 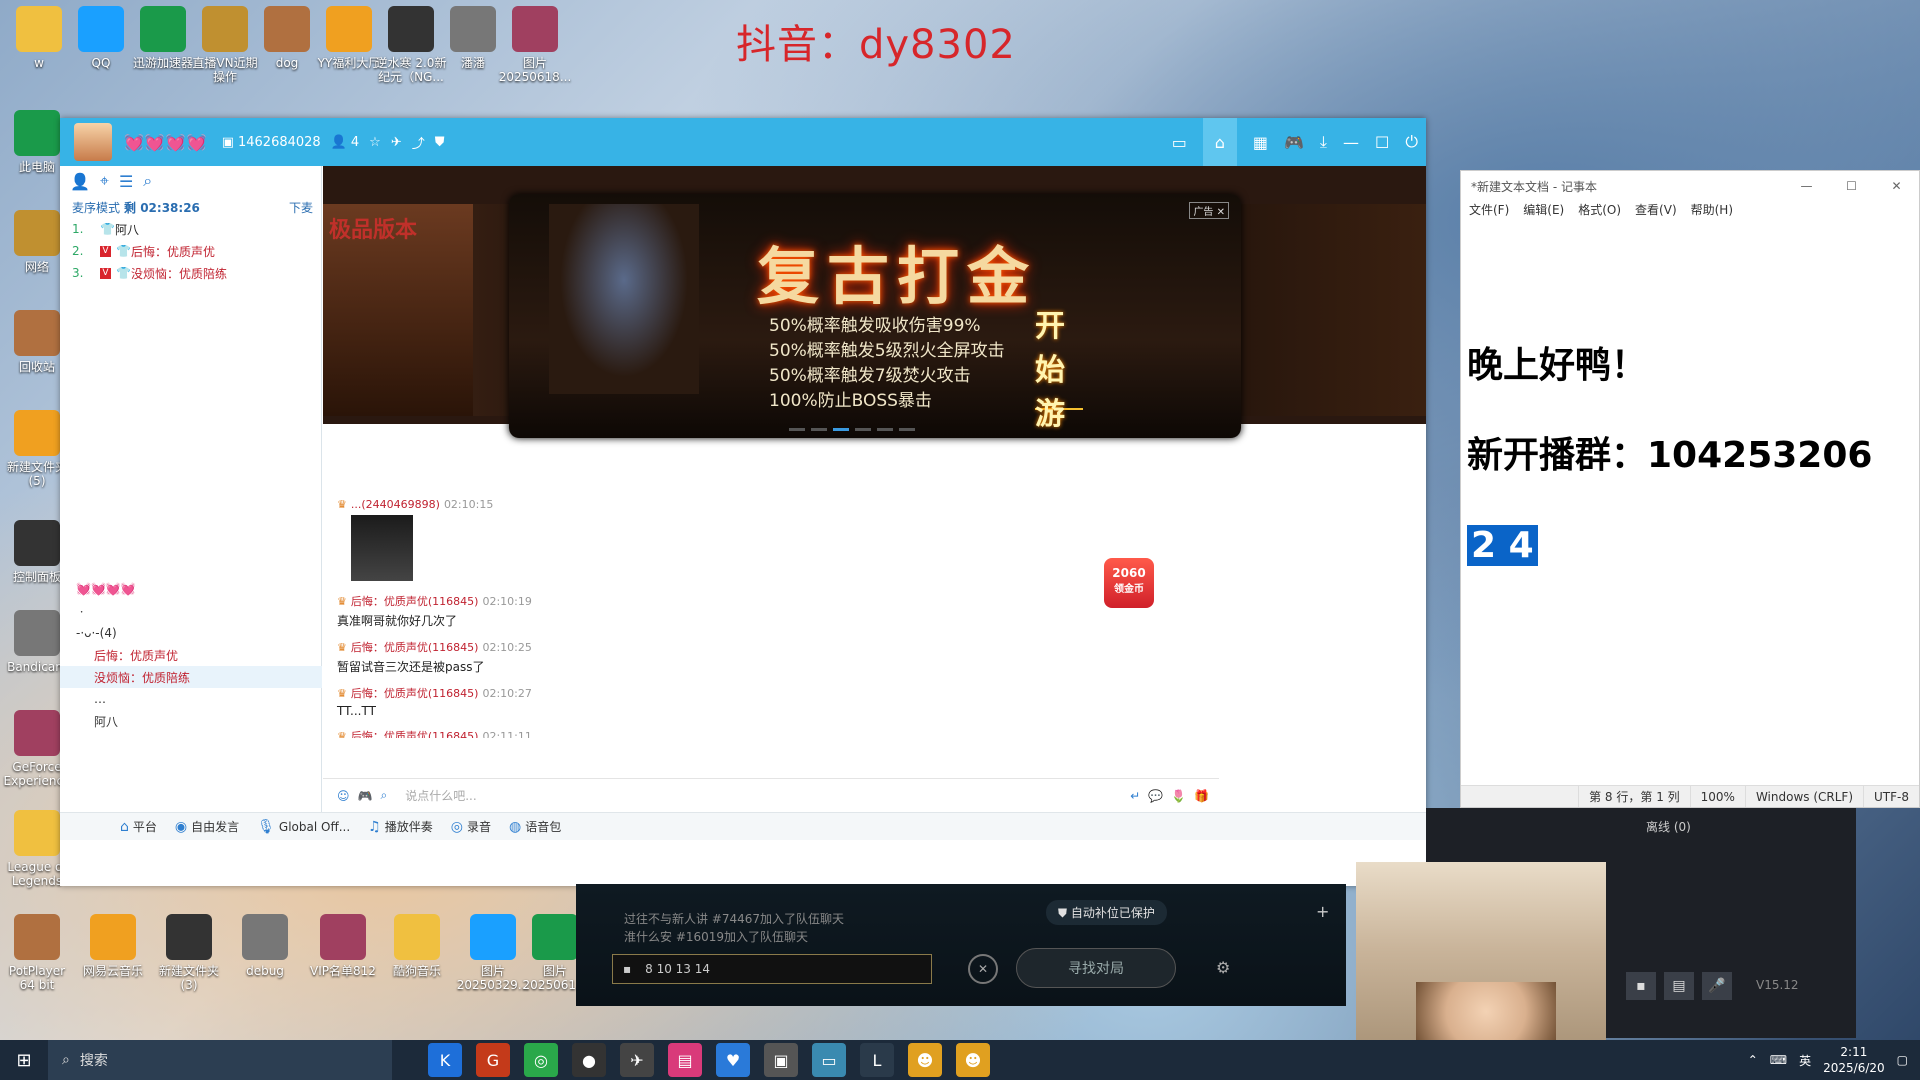 I want to click on yy-icon-2: ☻, so click(x=973, y=1060).